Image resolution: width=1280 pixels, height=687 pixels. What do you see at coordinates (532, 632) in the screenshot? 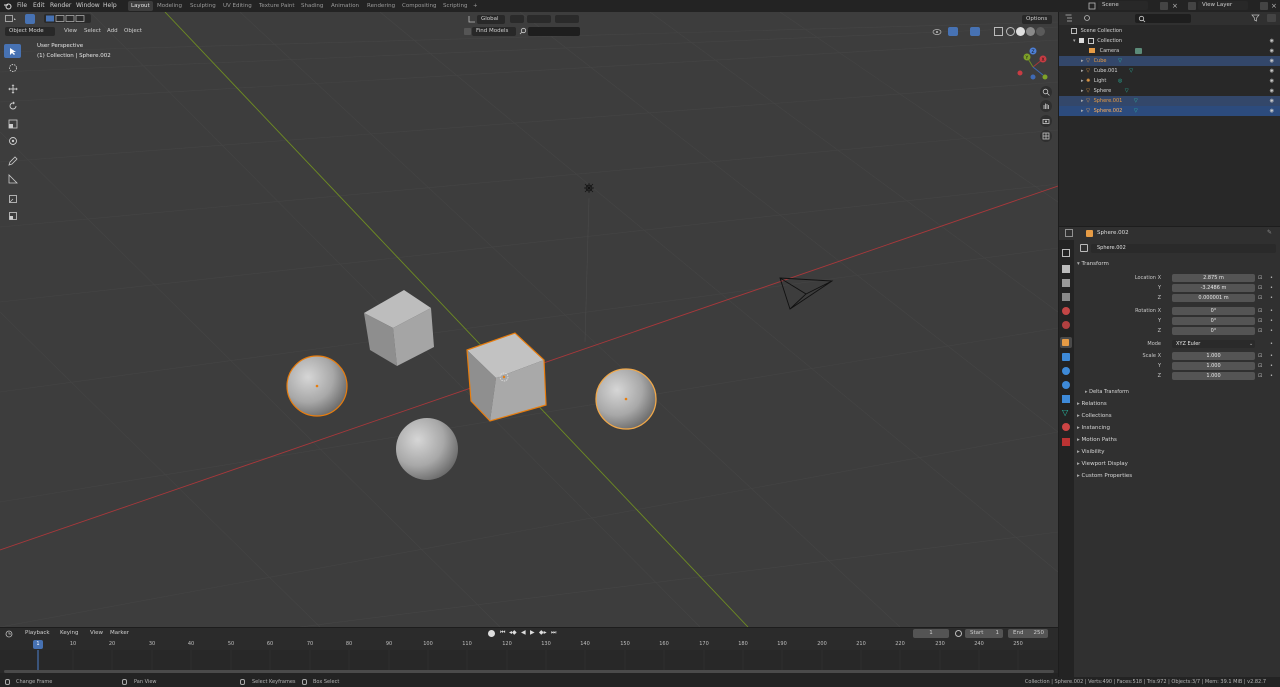
I see `play-icon: ▶` at bounding box center [532, 632].